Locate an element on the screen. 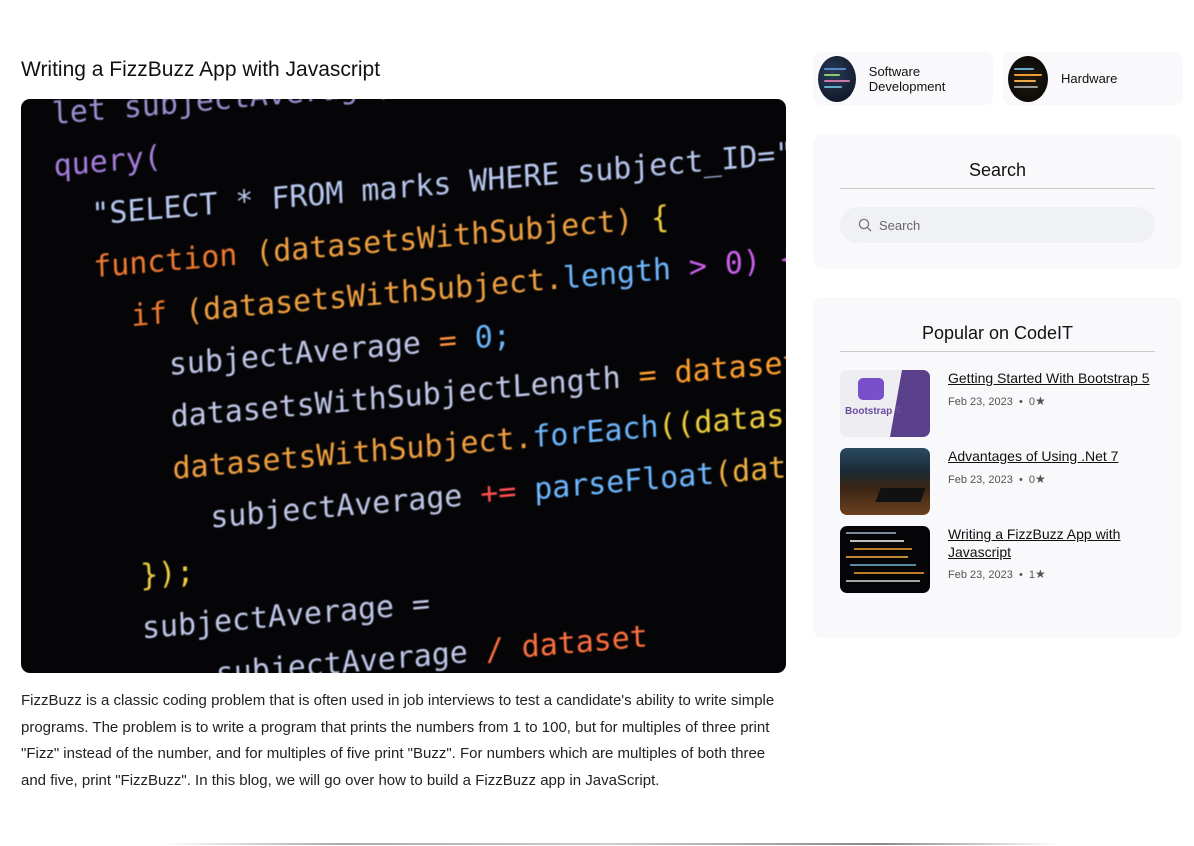 This screenshot has width=1194, height=846. search-heading: Search is located at coordinates (997, 174).